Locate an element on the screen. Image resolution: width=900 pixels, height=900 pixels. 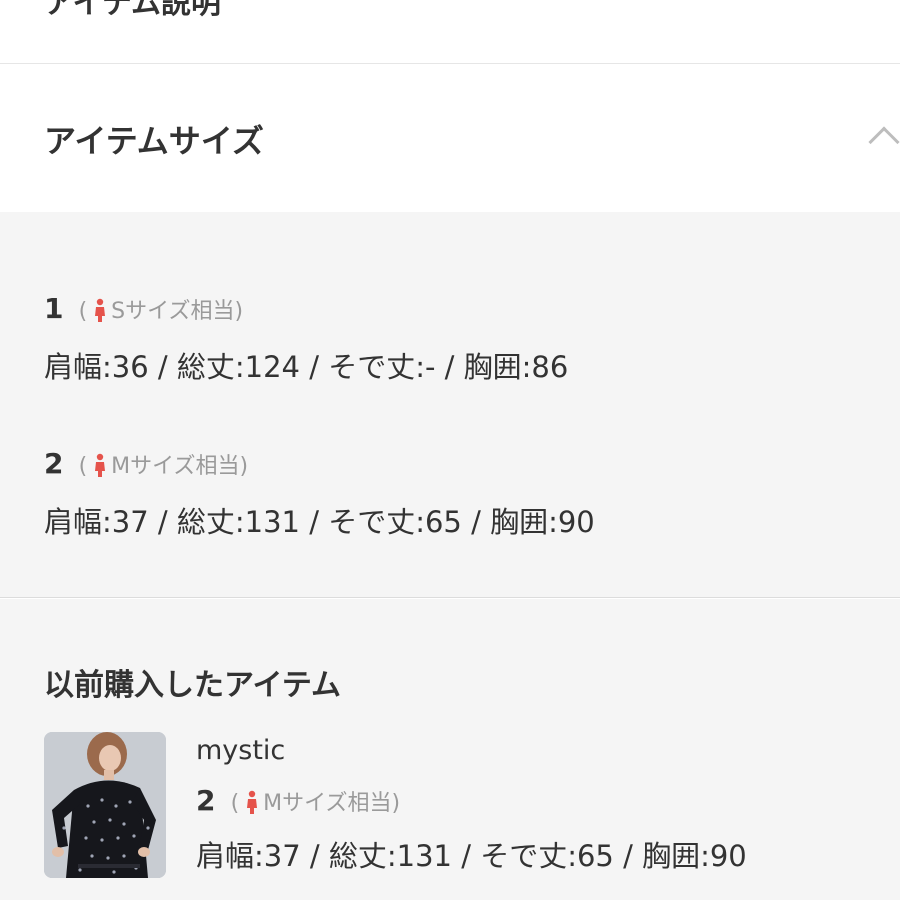
item-description-header: アイテム説明 is located at coordinates (450, 32).